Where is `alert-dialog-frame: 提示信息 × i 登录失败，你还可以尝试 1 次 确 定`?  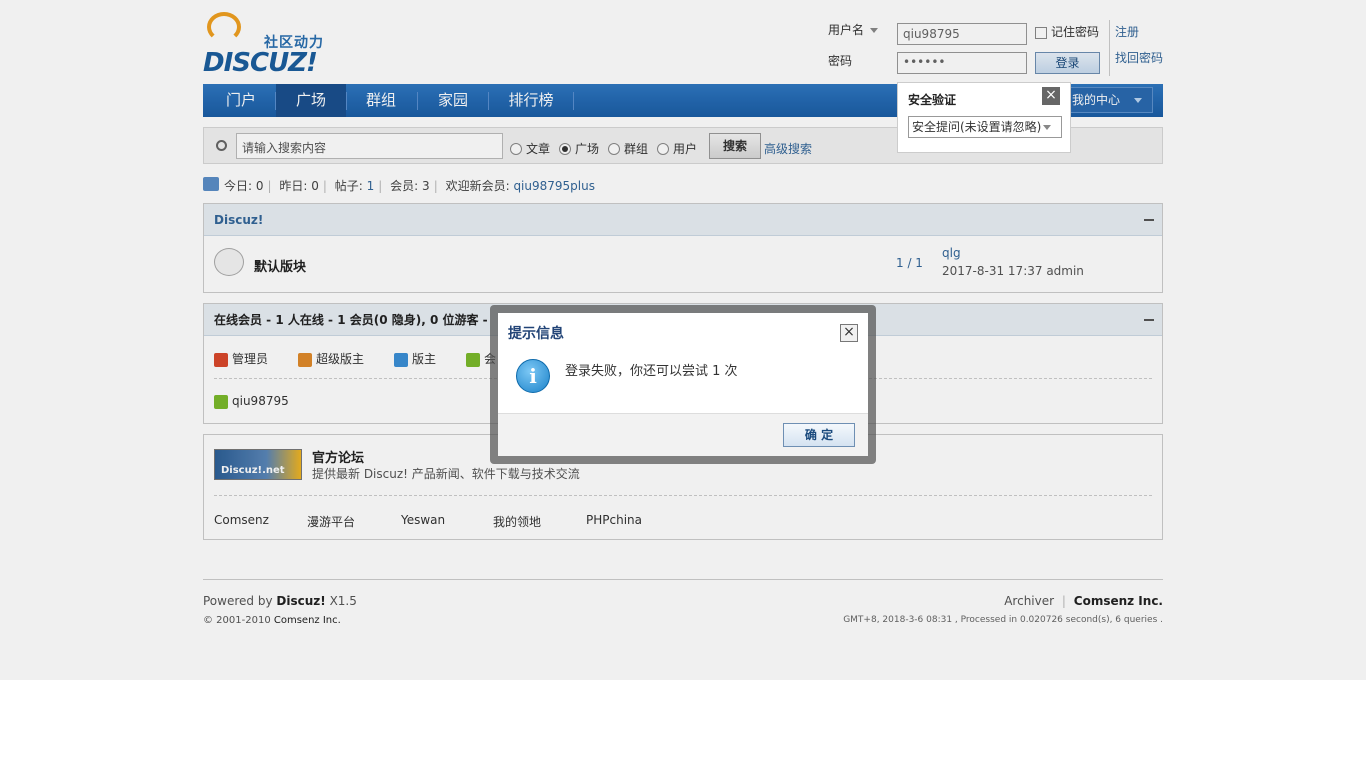 alert-dialog-frame: 提示信息 × i 登录失败，你还可以尝试 1 次 确 定 is located at coordinates (683, 384).